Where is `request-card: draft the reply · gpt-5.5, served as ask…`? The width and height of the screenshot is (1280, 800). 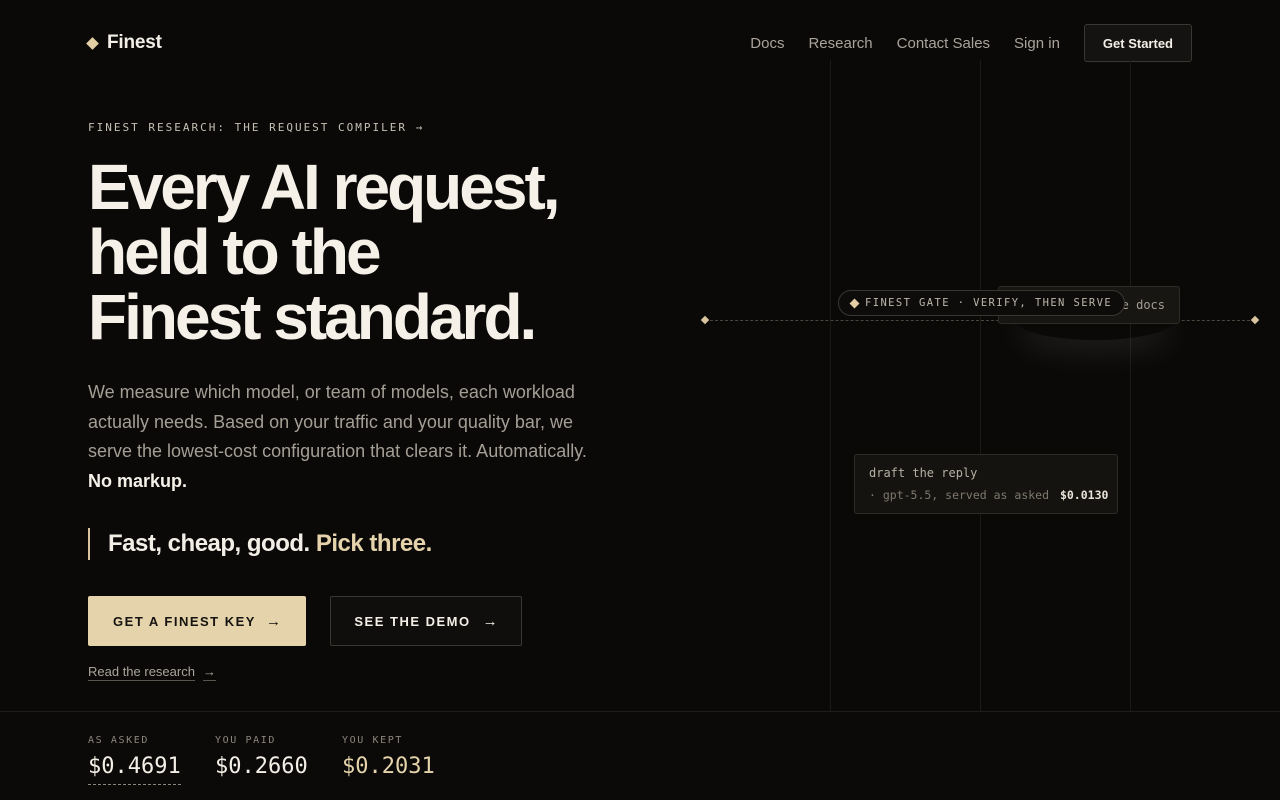
request-card: draft the reply · gpt-5.5, served as ask… is located at coordinates (986, 484).